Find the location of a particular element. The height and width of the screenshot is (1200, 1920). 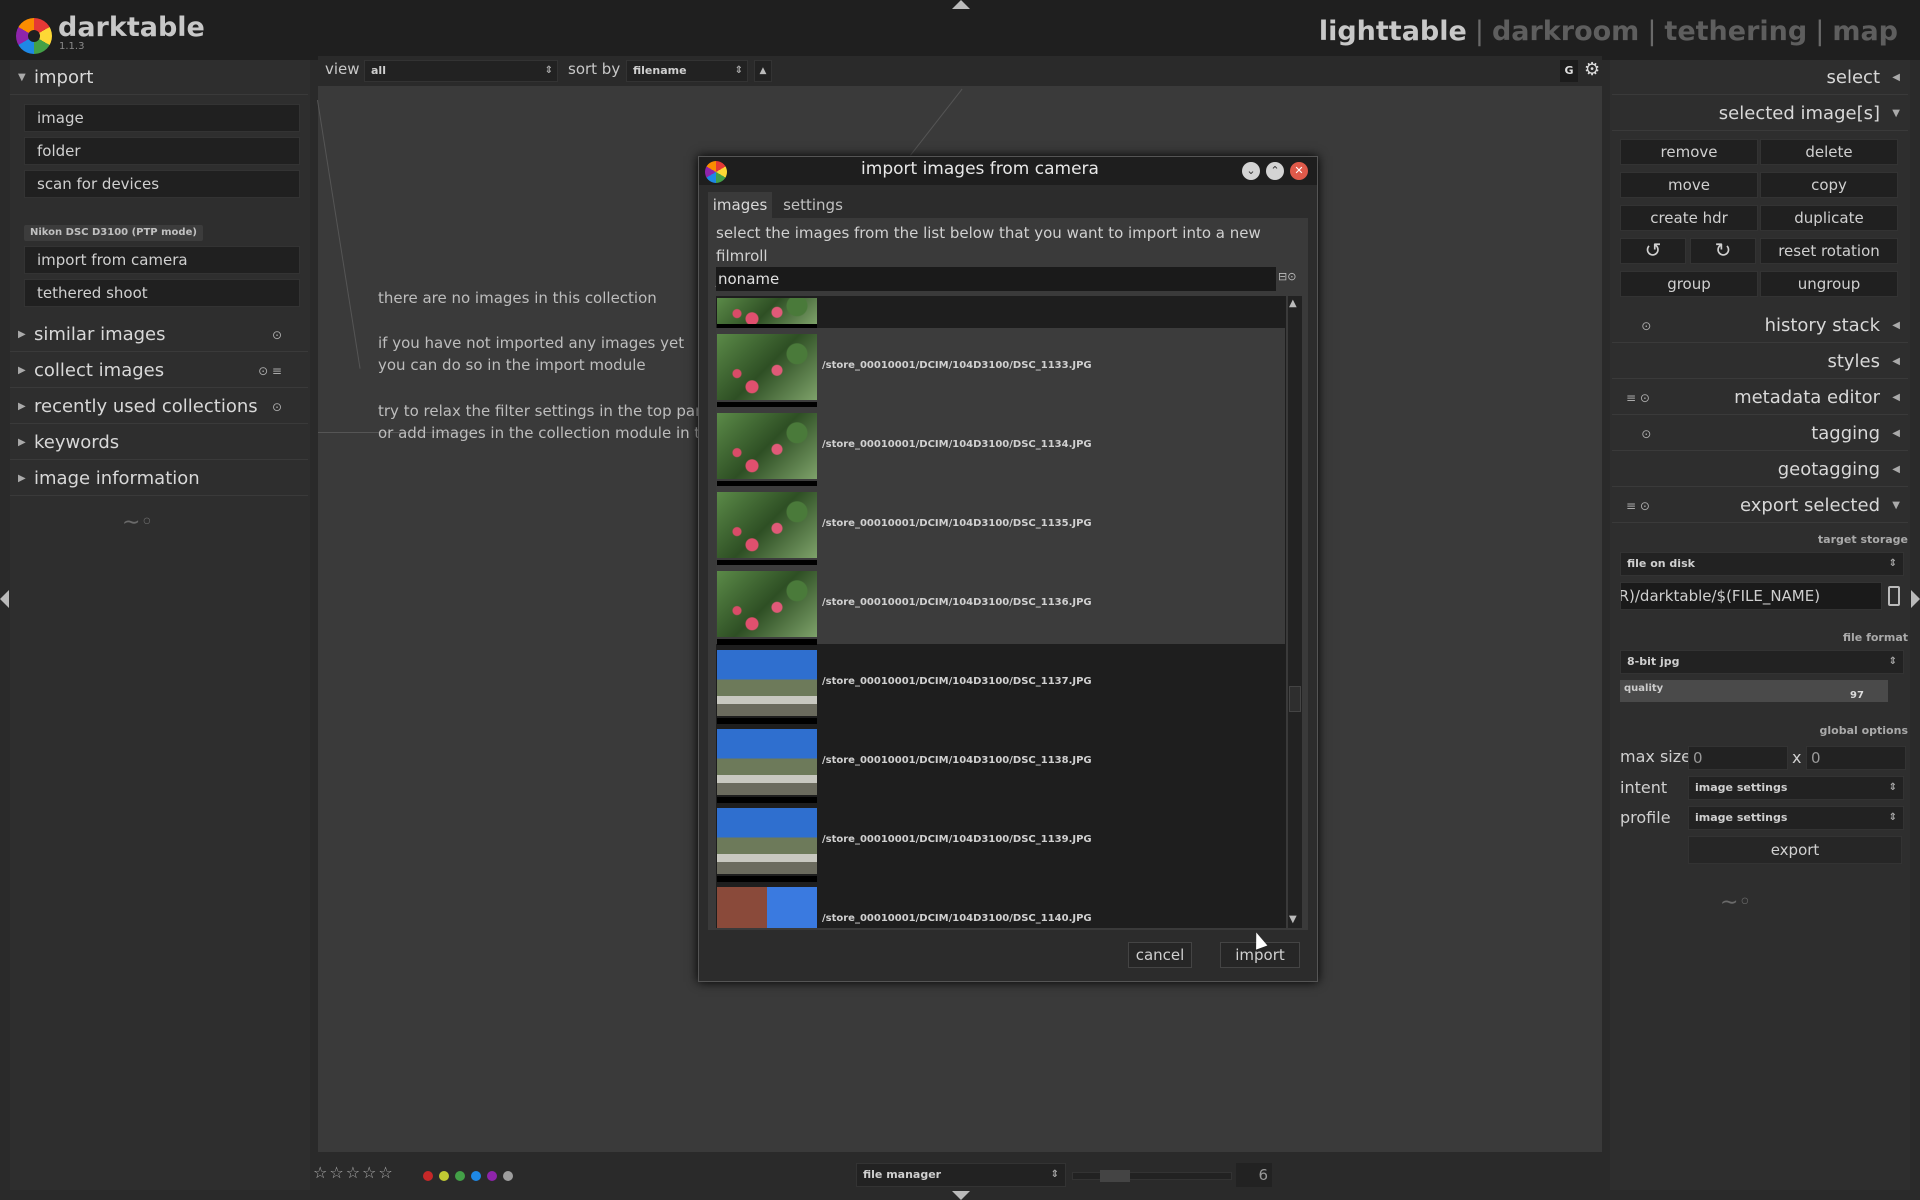

cancel-button: cancel is located at coordinates (1160, 955).